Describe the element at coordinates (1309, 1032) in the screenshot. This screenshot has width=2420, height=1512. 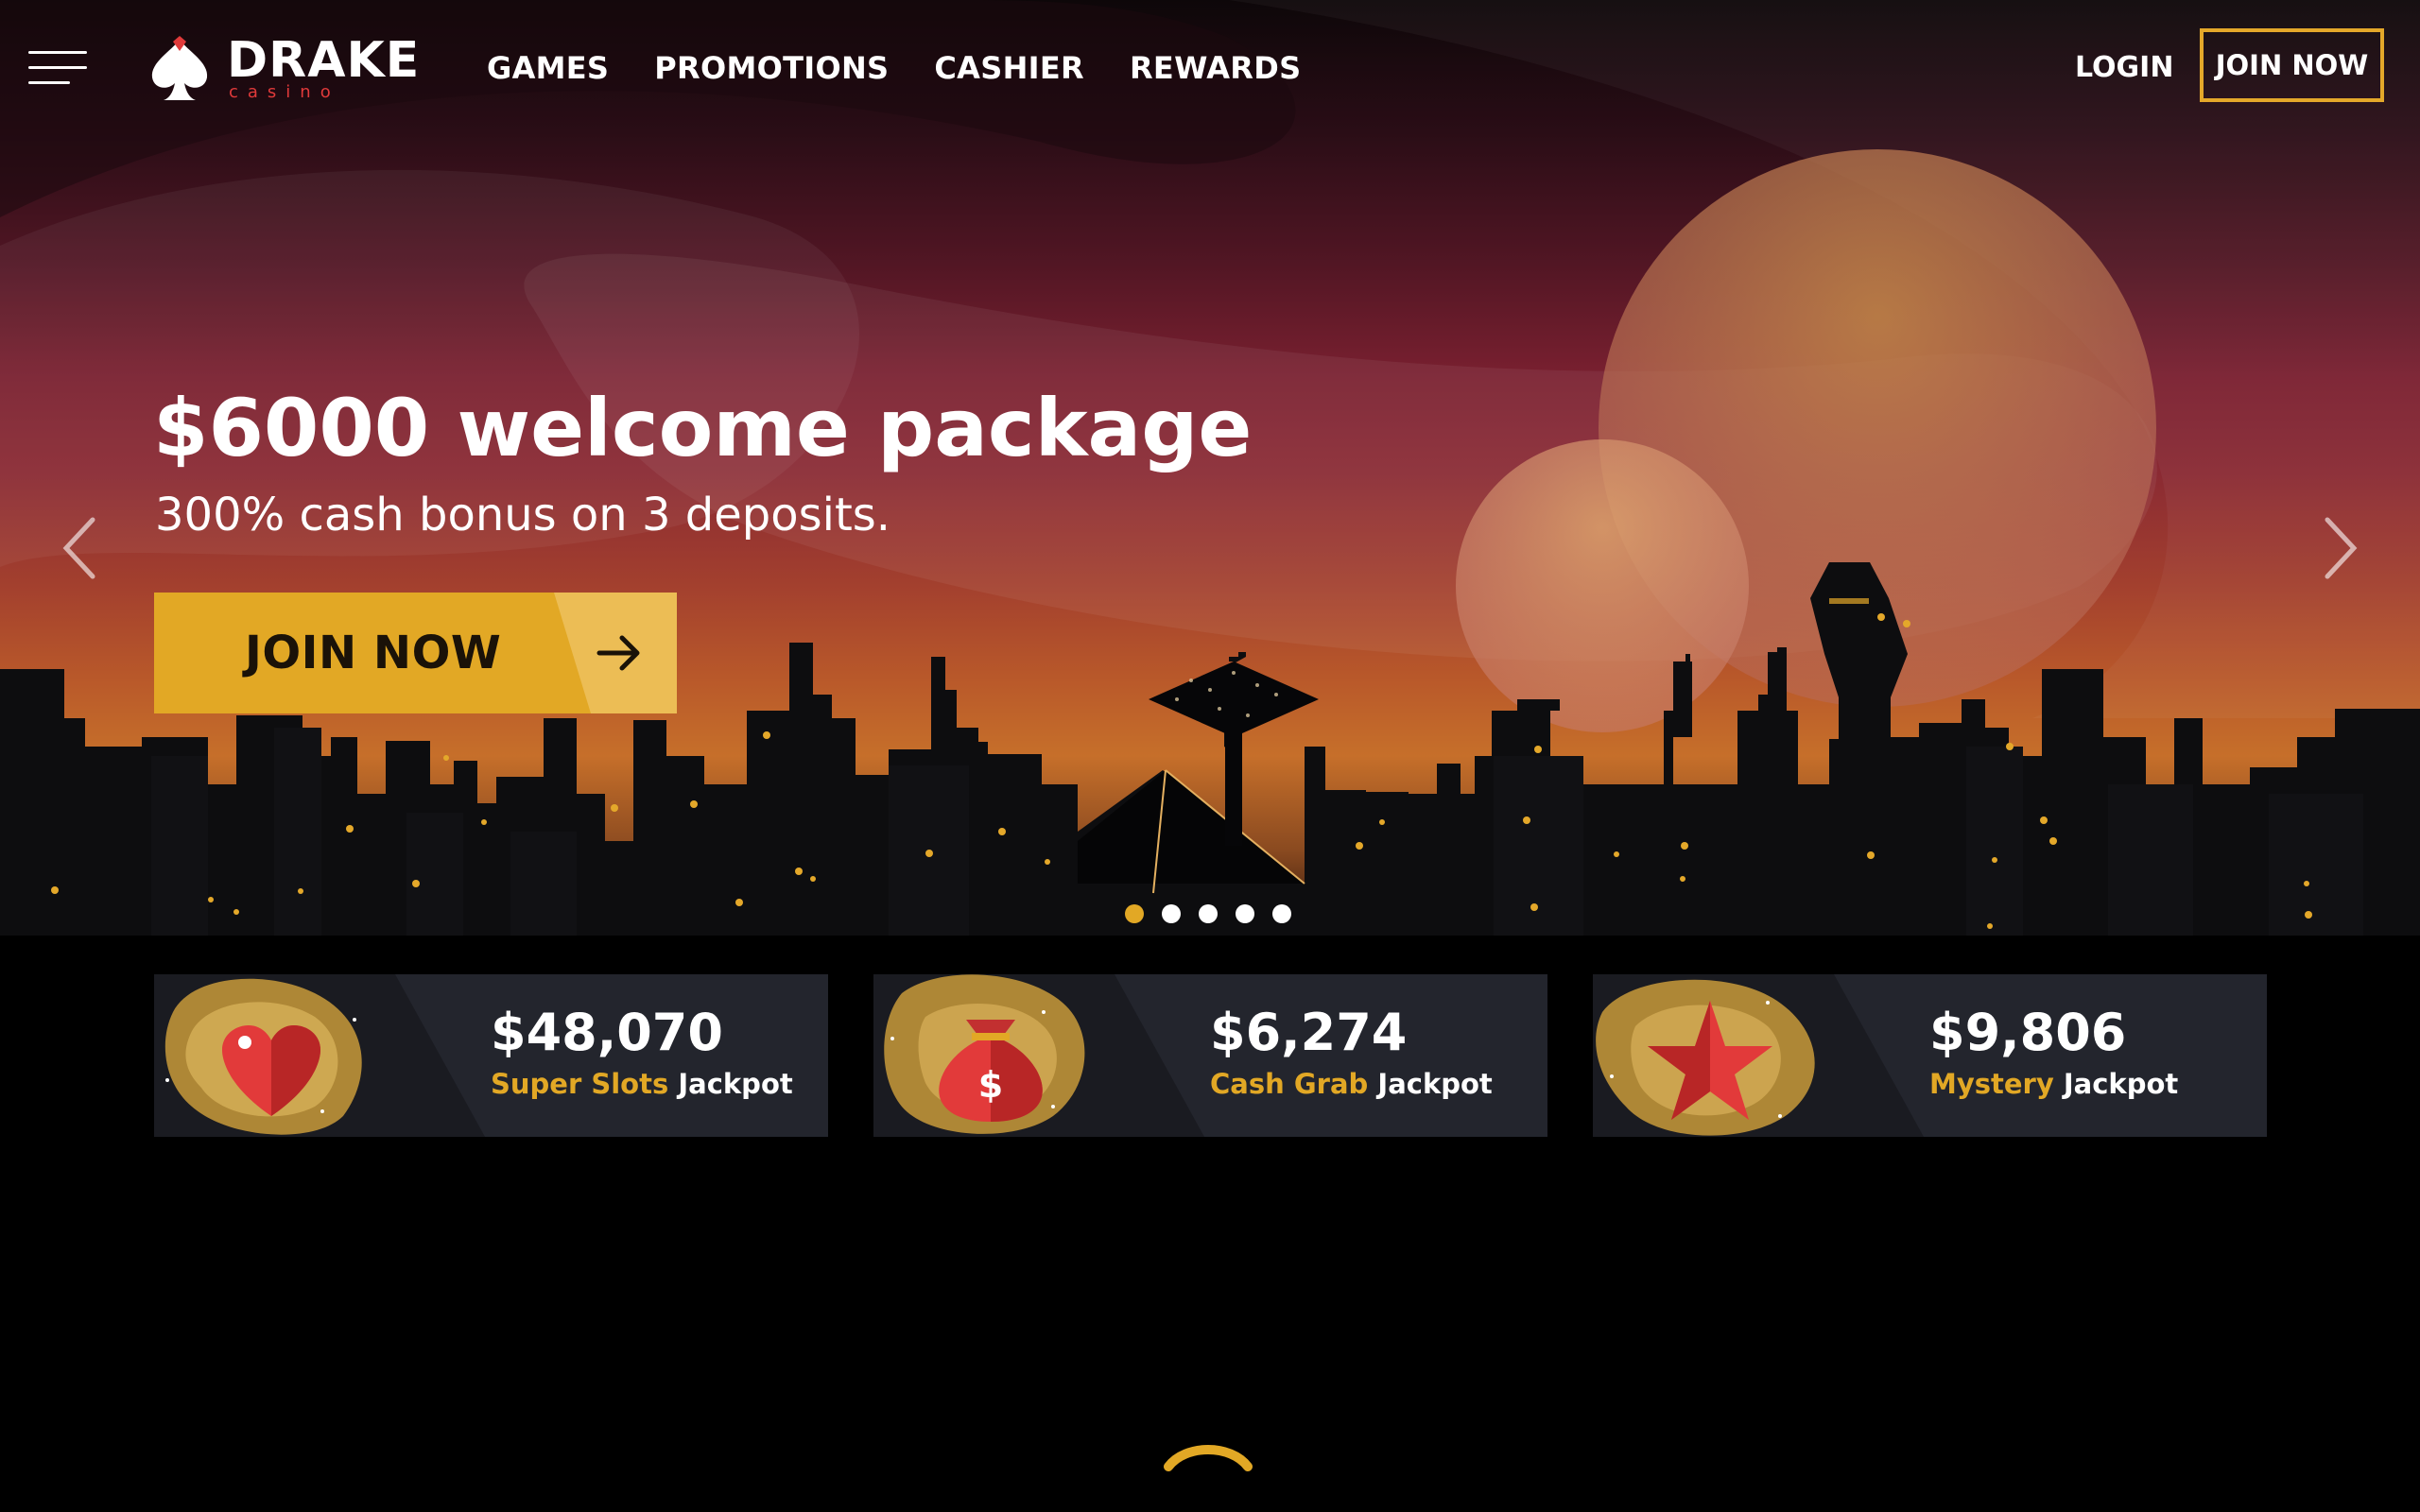
I see `jackpot-amount: $6,274` at that location.